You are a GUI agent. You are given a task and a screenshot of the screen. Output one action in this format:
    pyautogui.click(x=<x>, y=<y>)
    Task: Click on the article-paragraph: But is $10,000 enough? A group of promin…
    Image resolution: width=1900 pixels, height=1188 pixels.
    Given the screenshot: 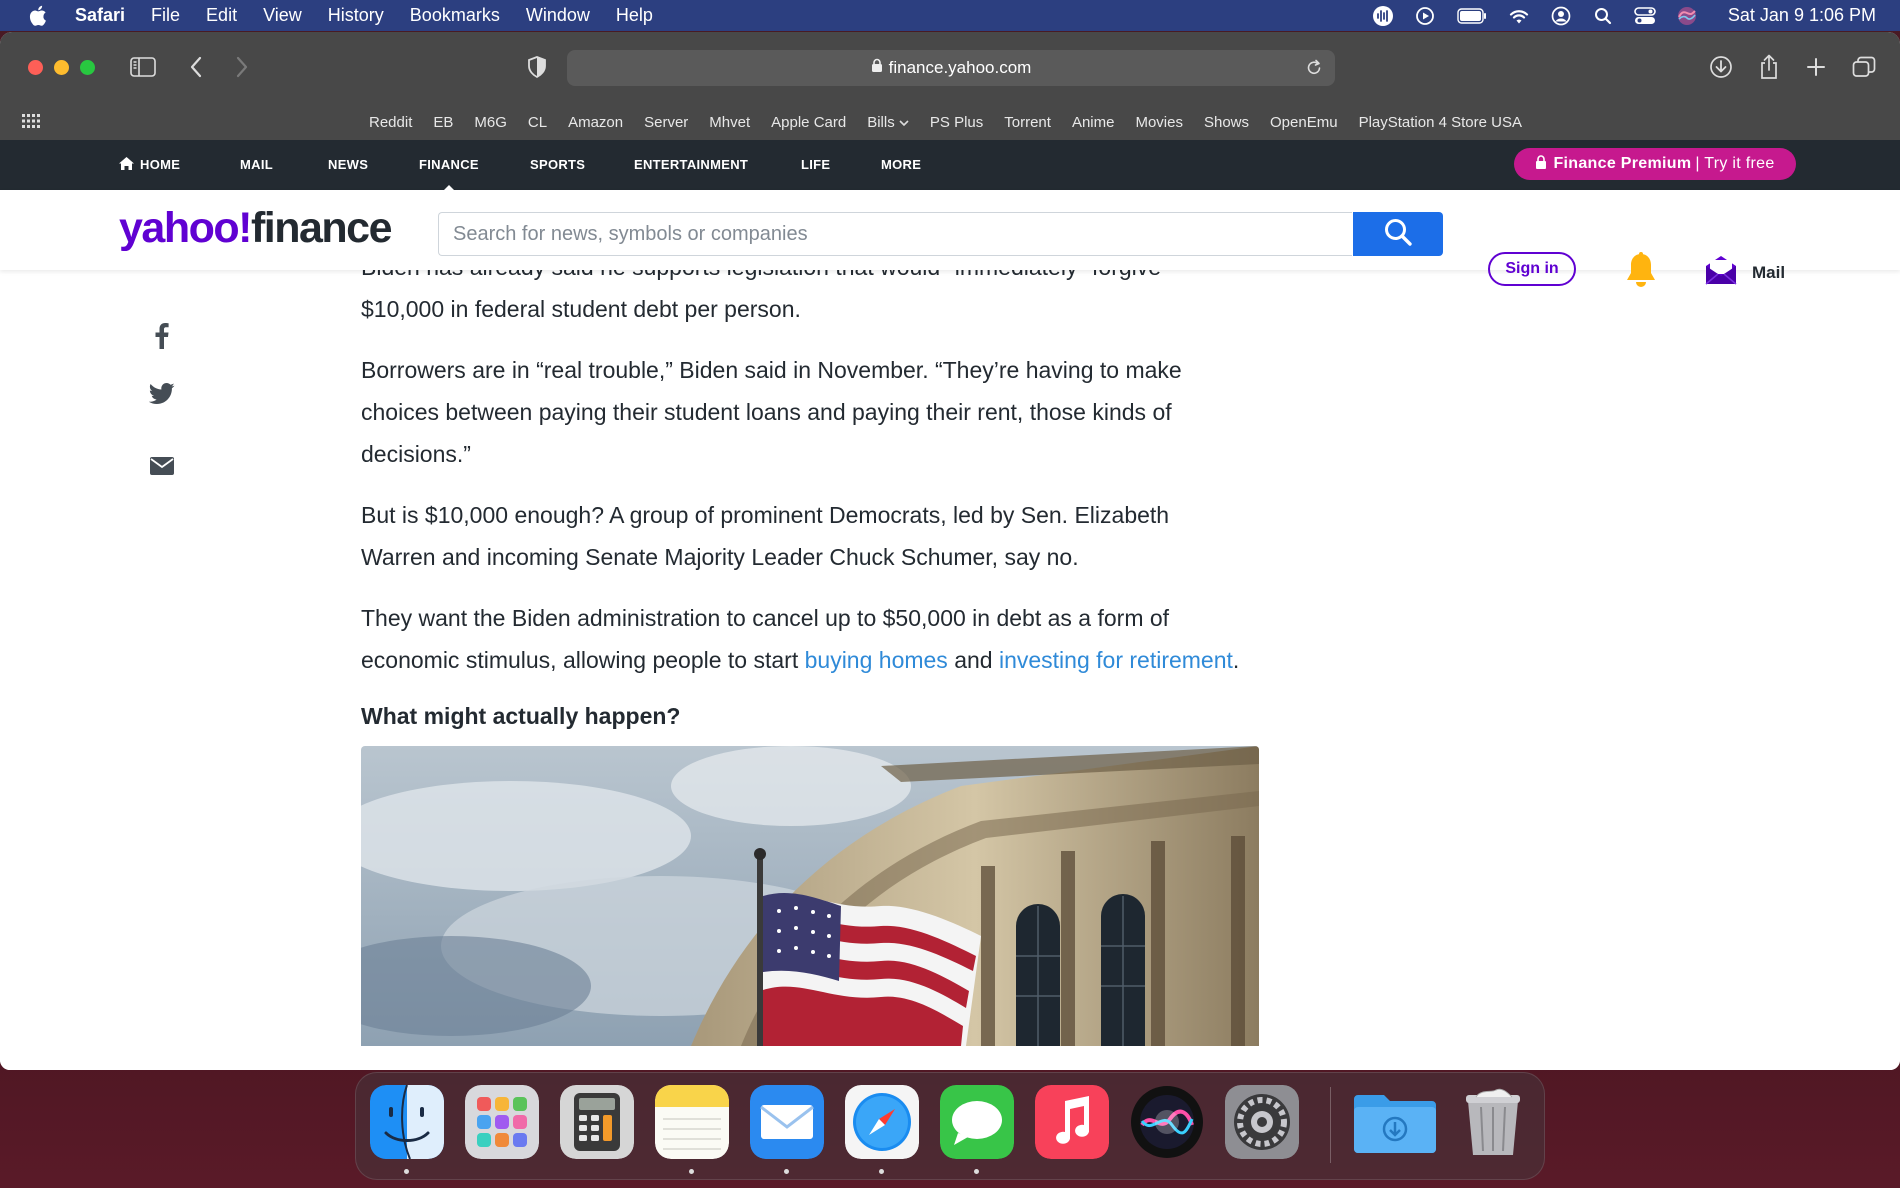 What is the action you would take?
    pyautogui.click(x=765, y=536)
    